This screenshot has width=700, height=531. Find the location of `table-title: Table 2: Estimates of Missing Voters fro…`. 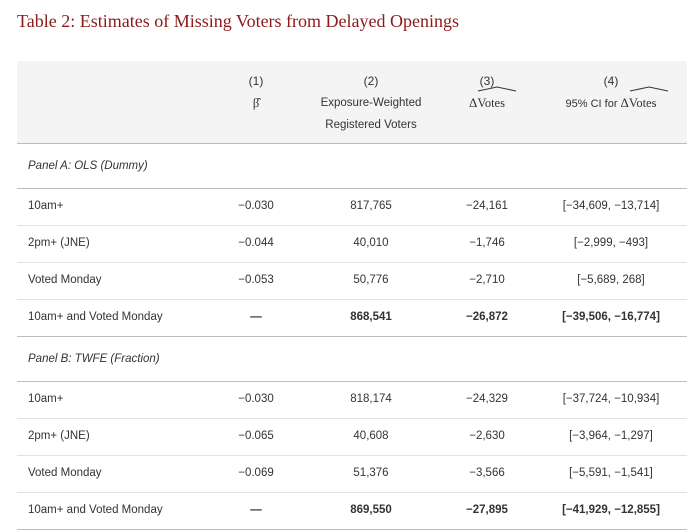

table-title: Table 2: Estimates of Missing Voters fro… is located at coordinates (238, 21).